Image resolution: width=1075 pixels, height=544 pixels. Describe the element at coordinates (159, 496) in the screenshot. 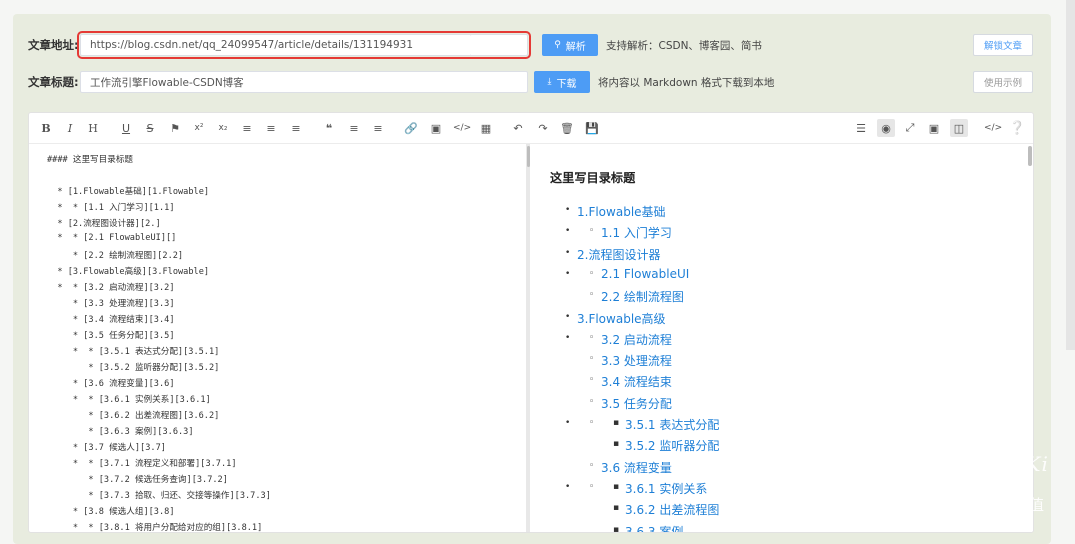

I see `markdown-line: * [3.7.3 拾取、归还、交接等操作][3.7.3]` at that location.